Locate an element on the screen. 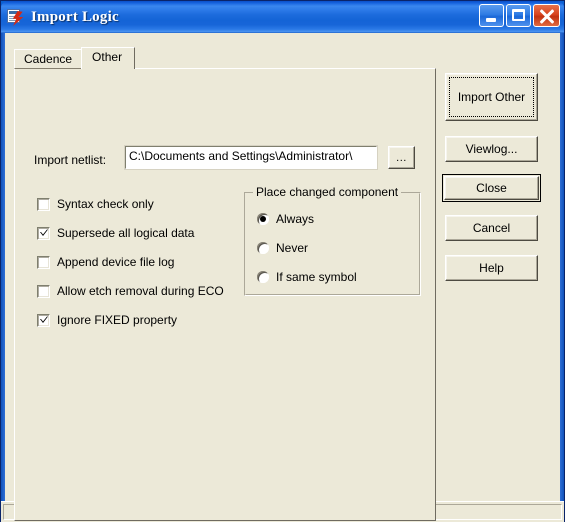  checkbox-supersede-all-logical-data: Supersede all logical data is located at coordinates (115, 233).